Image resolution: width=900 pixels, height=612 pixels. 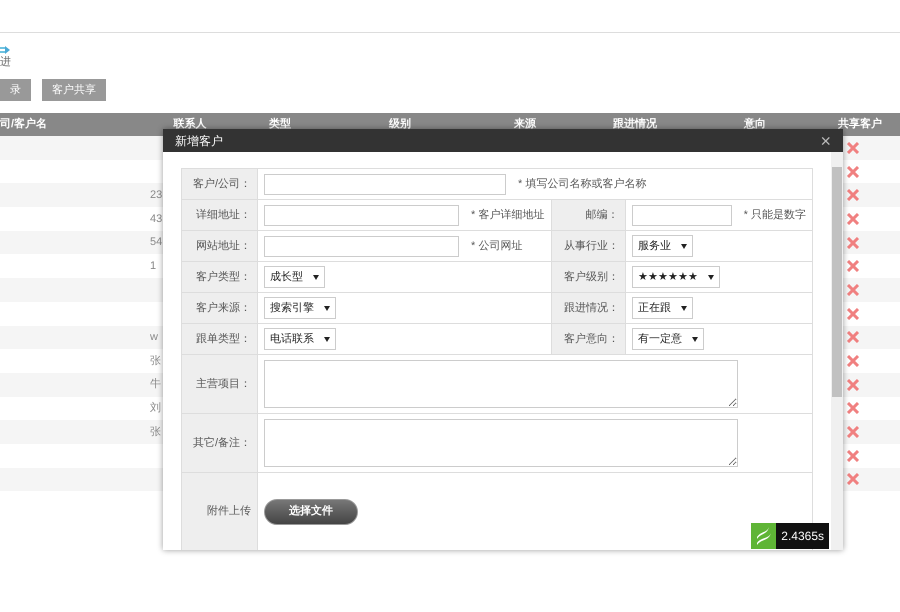 I want to click on table-cell: 23, so click(x=156, y=194).